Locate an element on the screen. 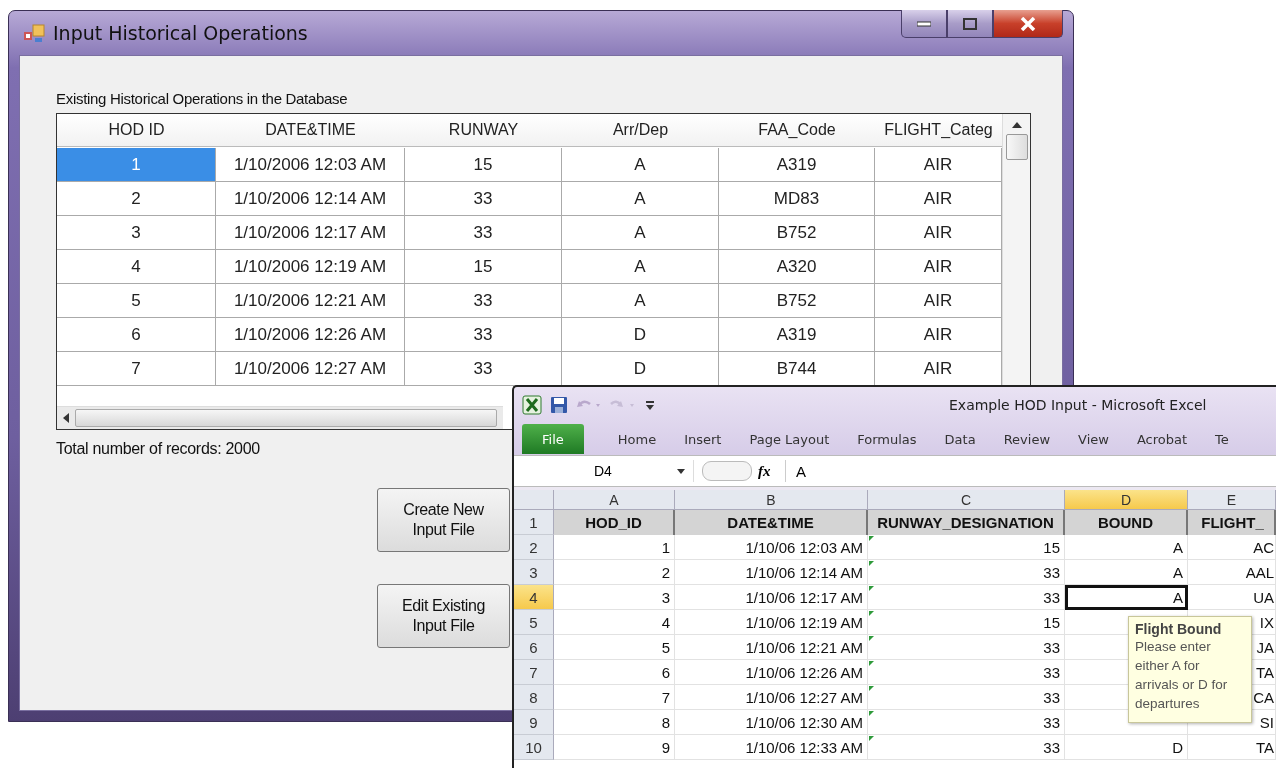 The image size is (1276, 768). table-cell: AC is located at coordinates (1232, 547).